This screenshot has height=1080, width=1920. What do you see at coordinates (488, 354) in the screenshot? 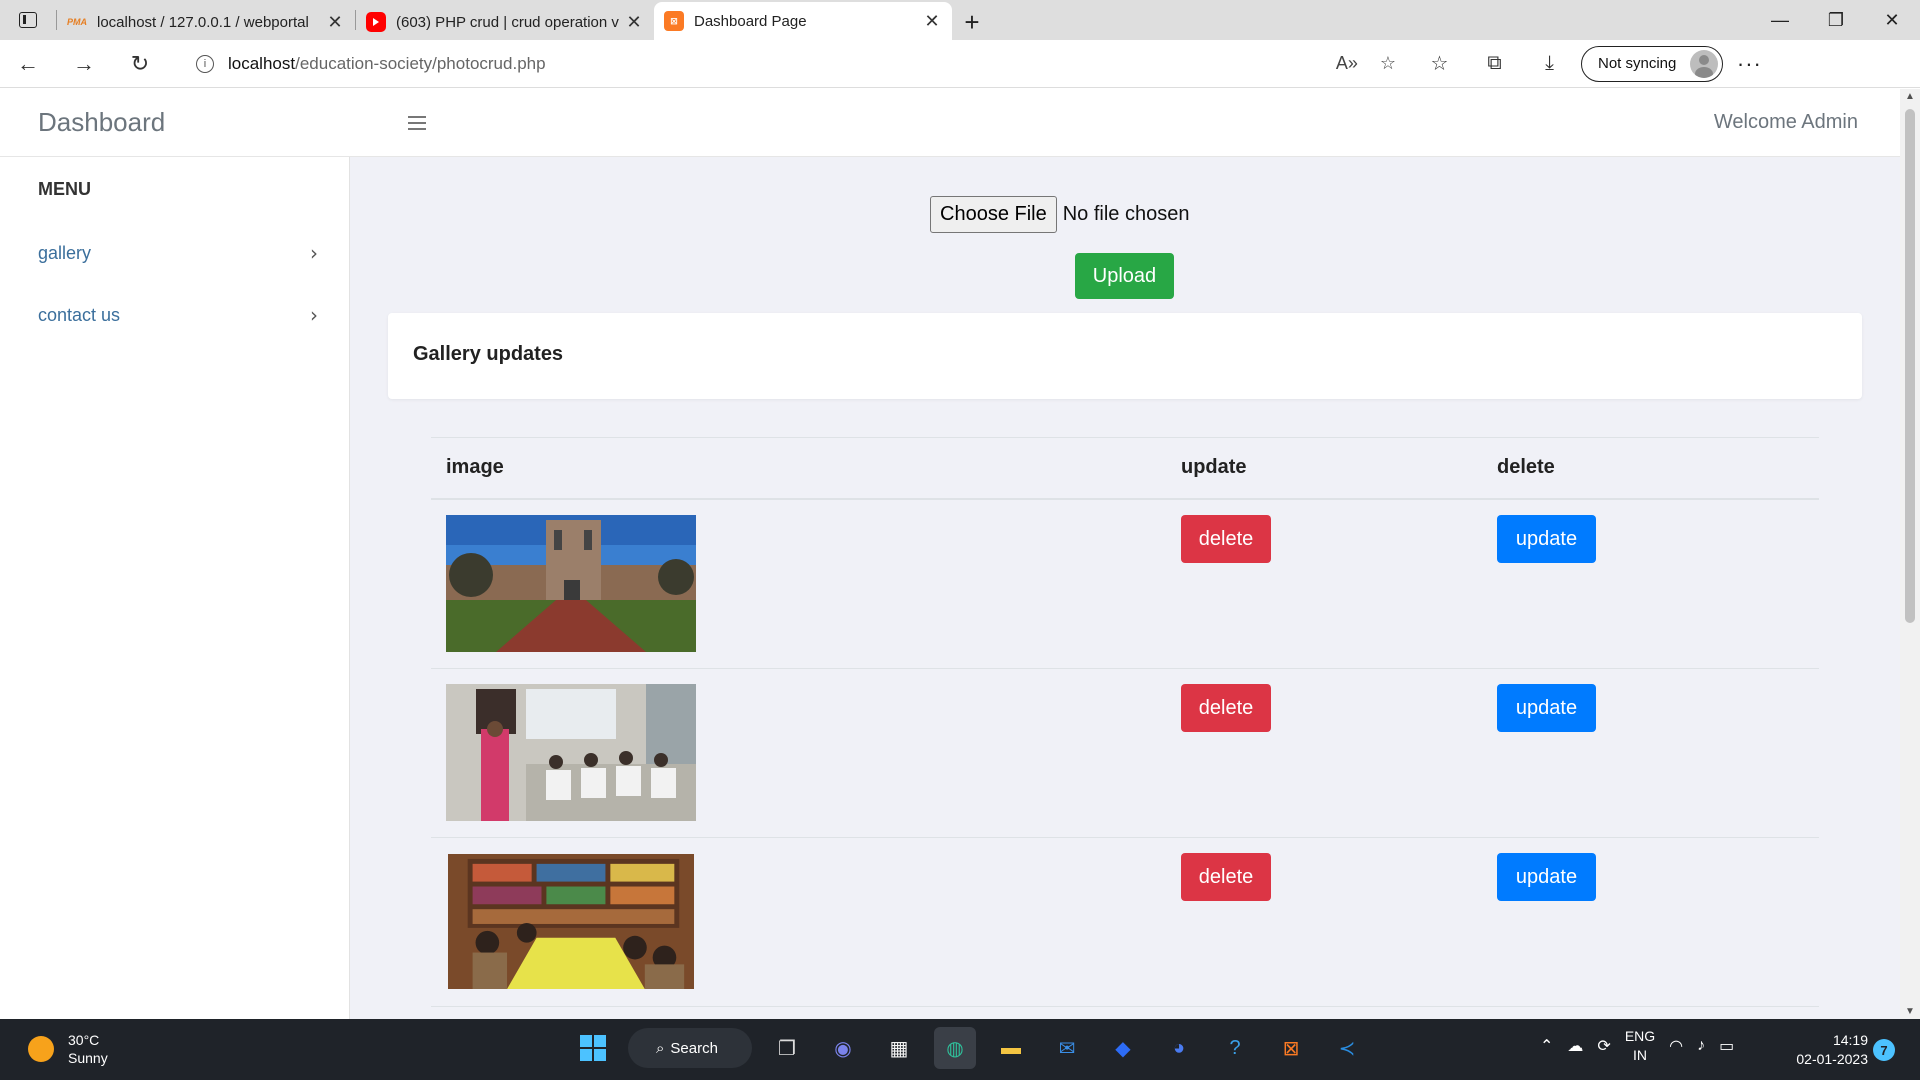
I see `gallery-title: Gallery updates` at bounding box center [488, 354].